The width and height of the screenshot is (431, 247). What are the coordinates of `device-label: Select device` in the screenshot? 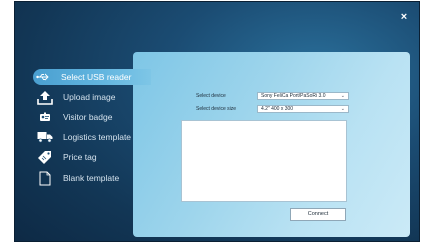 It's located at (211, 96).